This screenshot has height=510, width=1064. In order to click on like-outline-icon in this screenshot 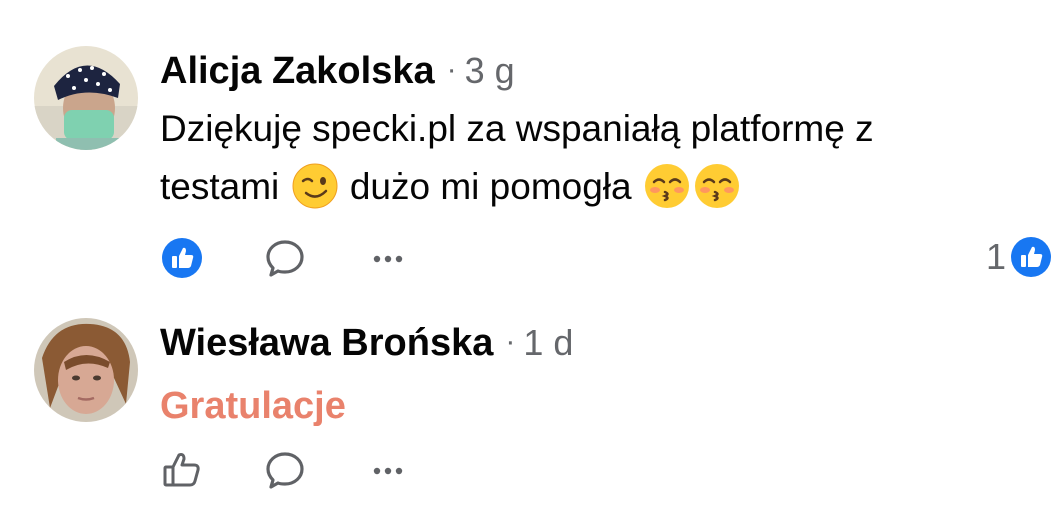, I will do `click(181, 470)`.